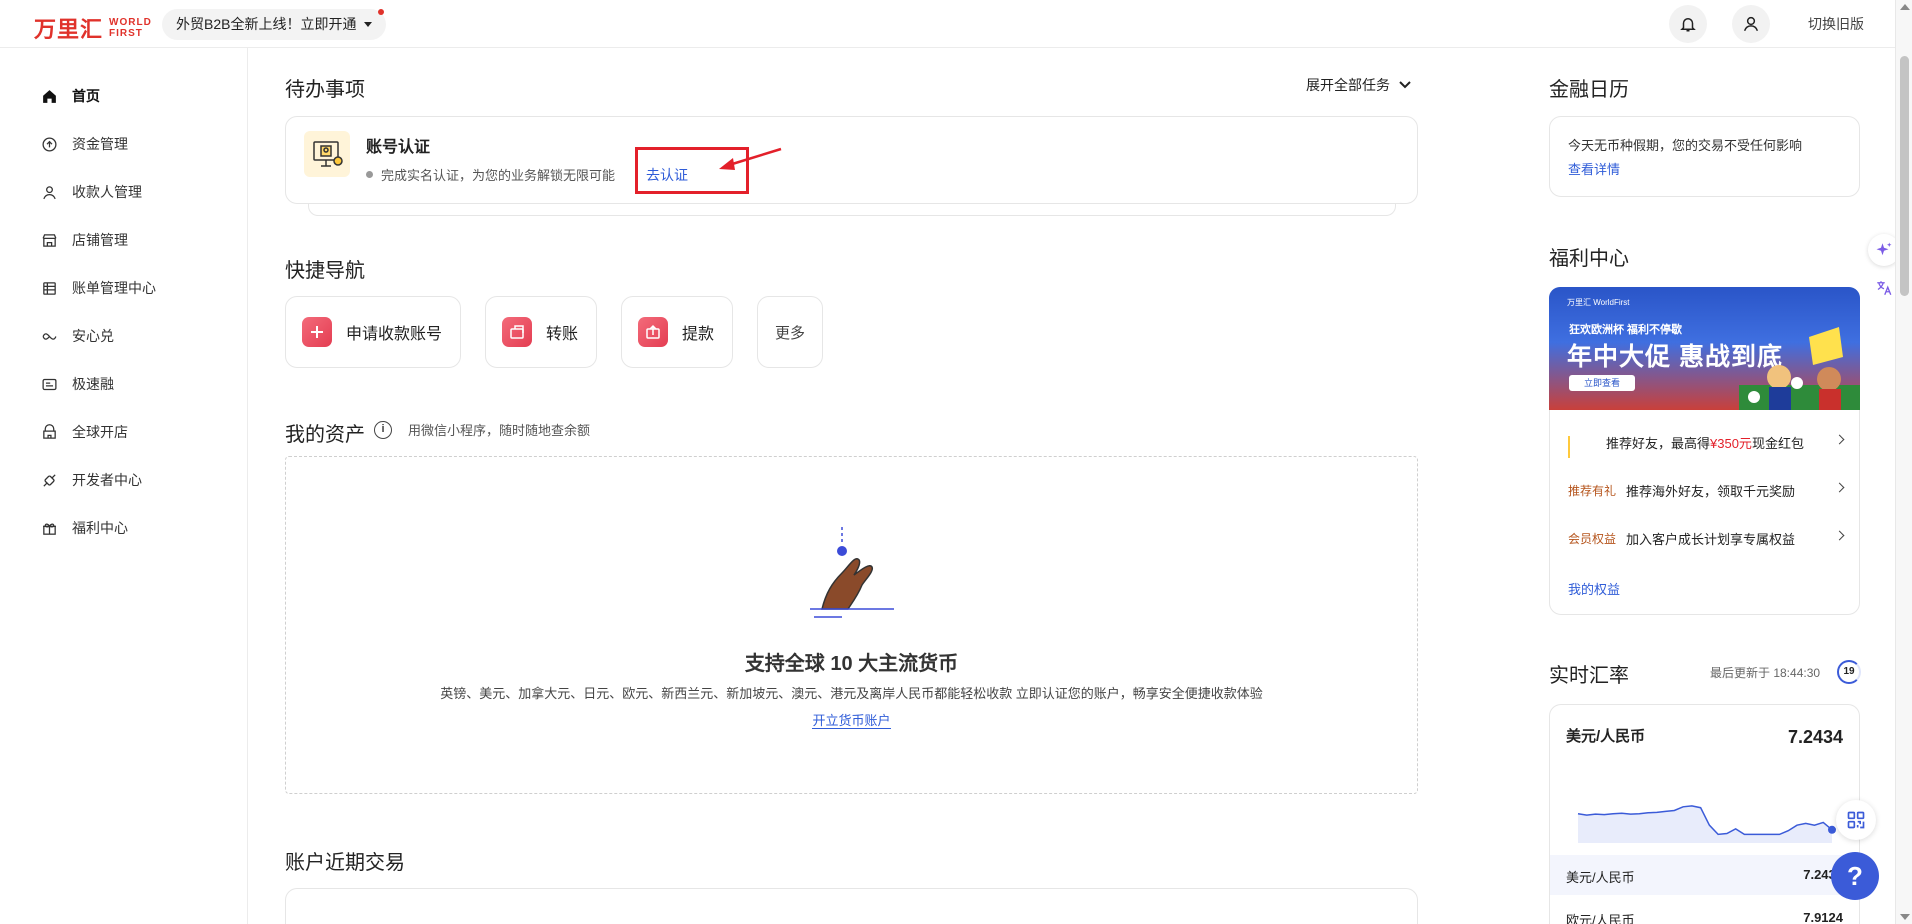 The width and height of the screenshot is (1912, 924). Describe the element at coordinates (325, 90) in the screenshot. I see `todo-section-title: 待办事项` at that location.